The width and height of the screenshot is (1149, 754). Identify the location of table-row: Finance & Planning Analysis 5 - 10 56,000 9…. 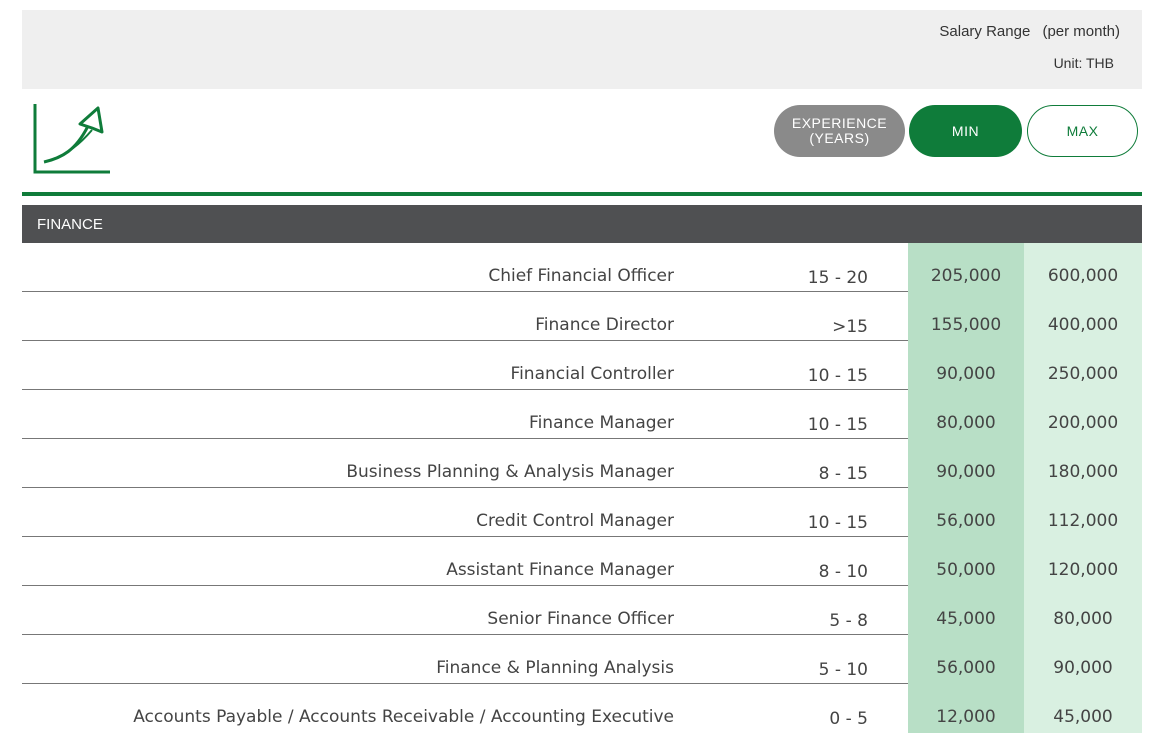
(582, 659).